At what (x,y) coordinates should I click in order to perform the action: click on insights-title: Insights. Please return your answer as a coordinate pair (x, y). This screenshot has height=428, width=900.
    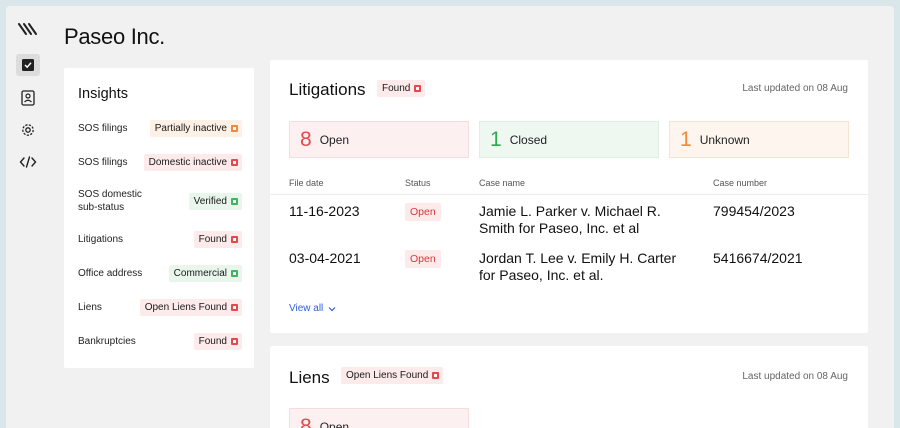
    Looking at the image, I should click on (103, 94).